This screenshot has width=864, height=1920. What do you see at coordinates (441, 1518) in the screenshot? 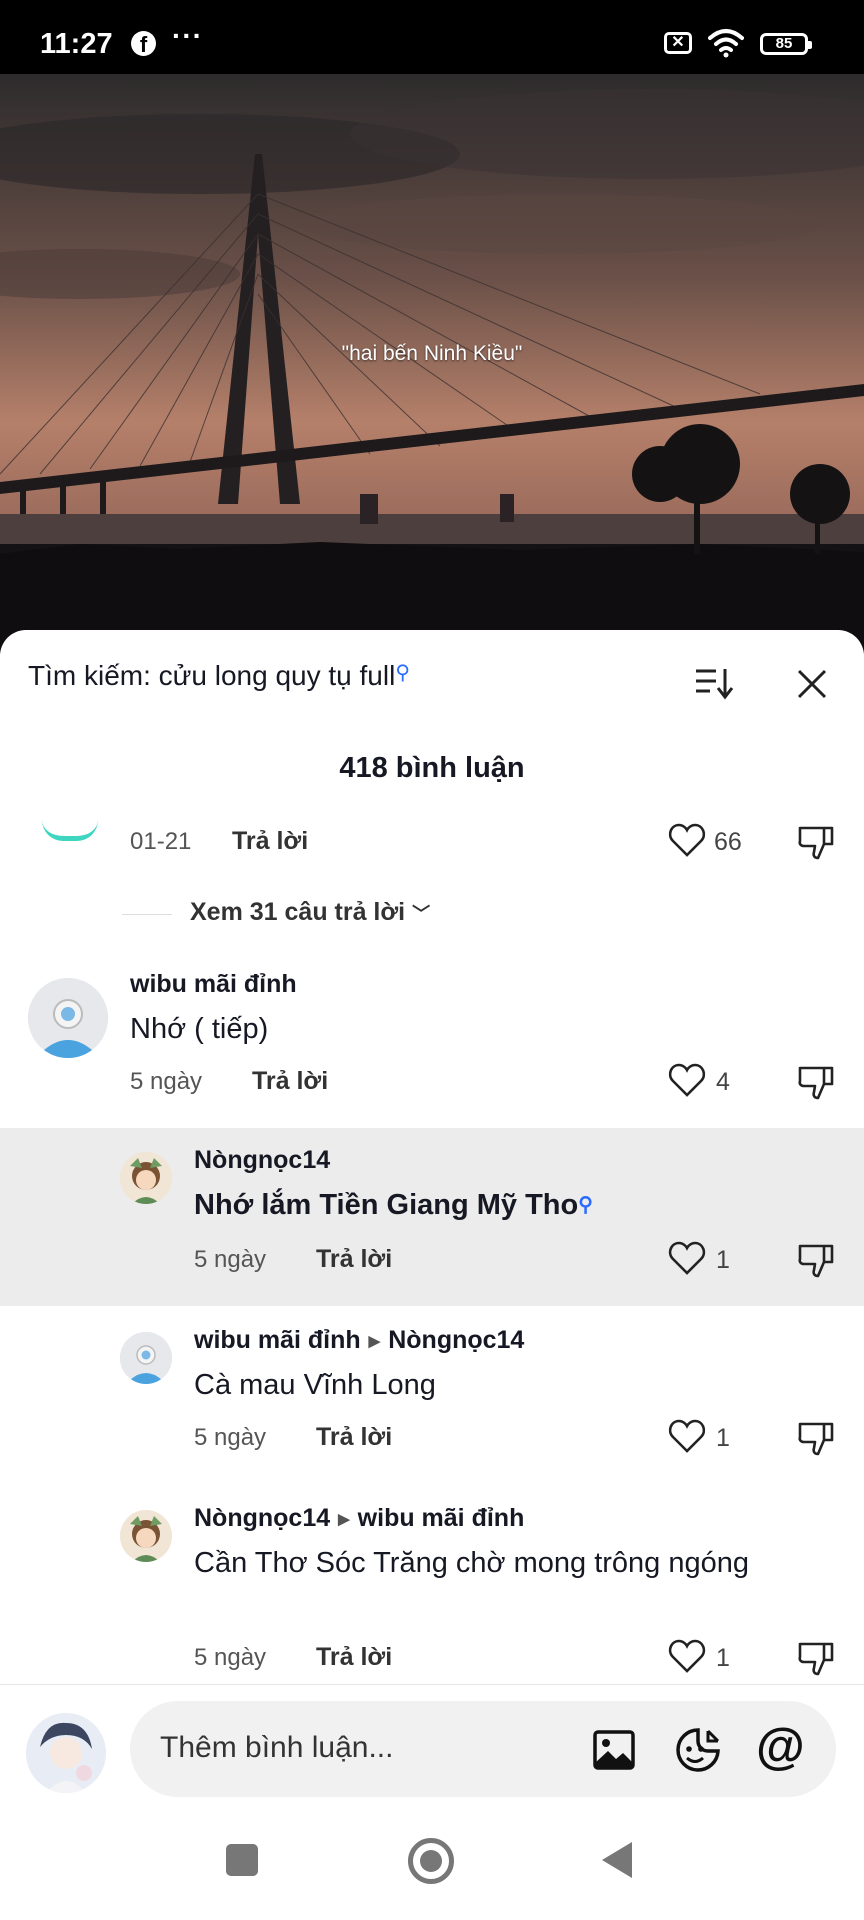
I see `reply-target: wibu mãi đỉnh` at bounding box center [441, 1518].